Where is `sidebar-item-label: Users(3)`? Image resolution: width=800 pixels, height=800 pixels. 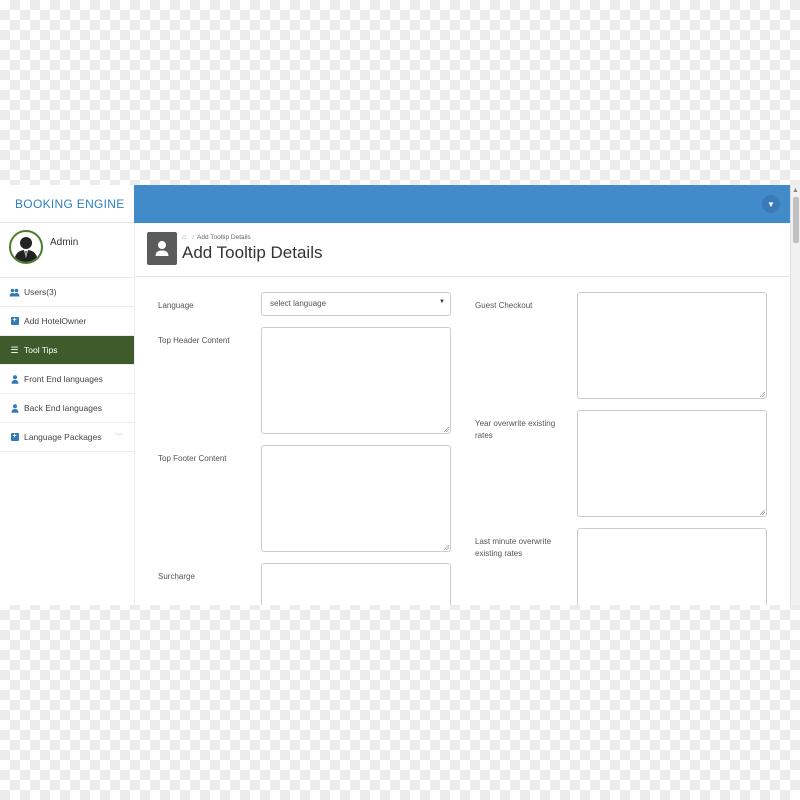 sidebar-item-label: Users(3) is located at coordinates (40, 292).